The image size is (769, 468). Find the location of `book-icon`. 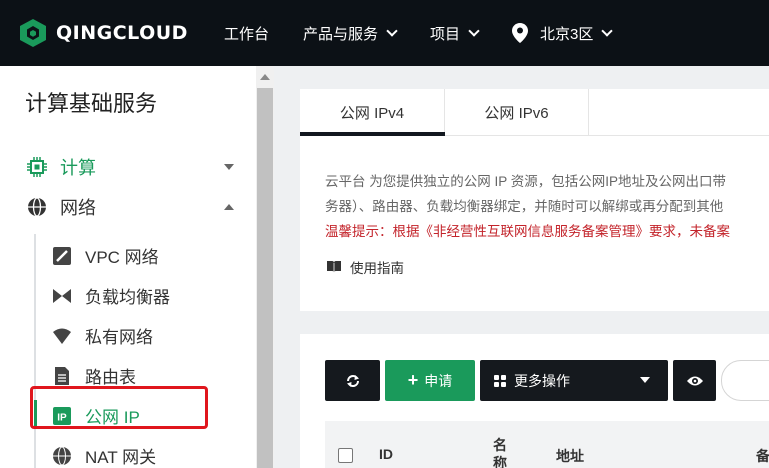

book-icon is located at coordinates (334, 267).